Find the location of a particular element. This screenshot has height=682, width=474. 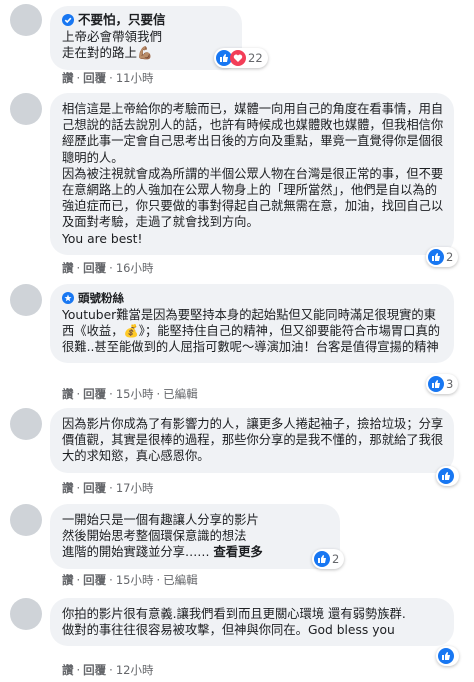

timestamp: 11小時 is located at coordinates (135, 78).